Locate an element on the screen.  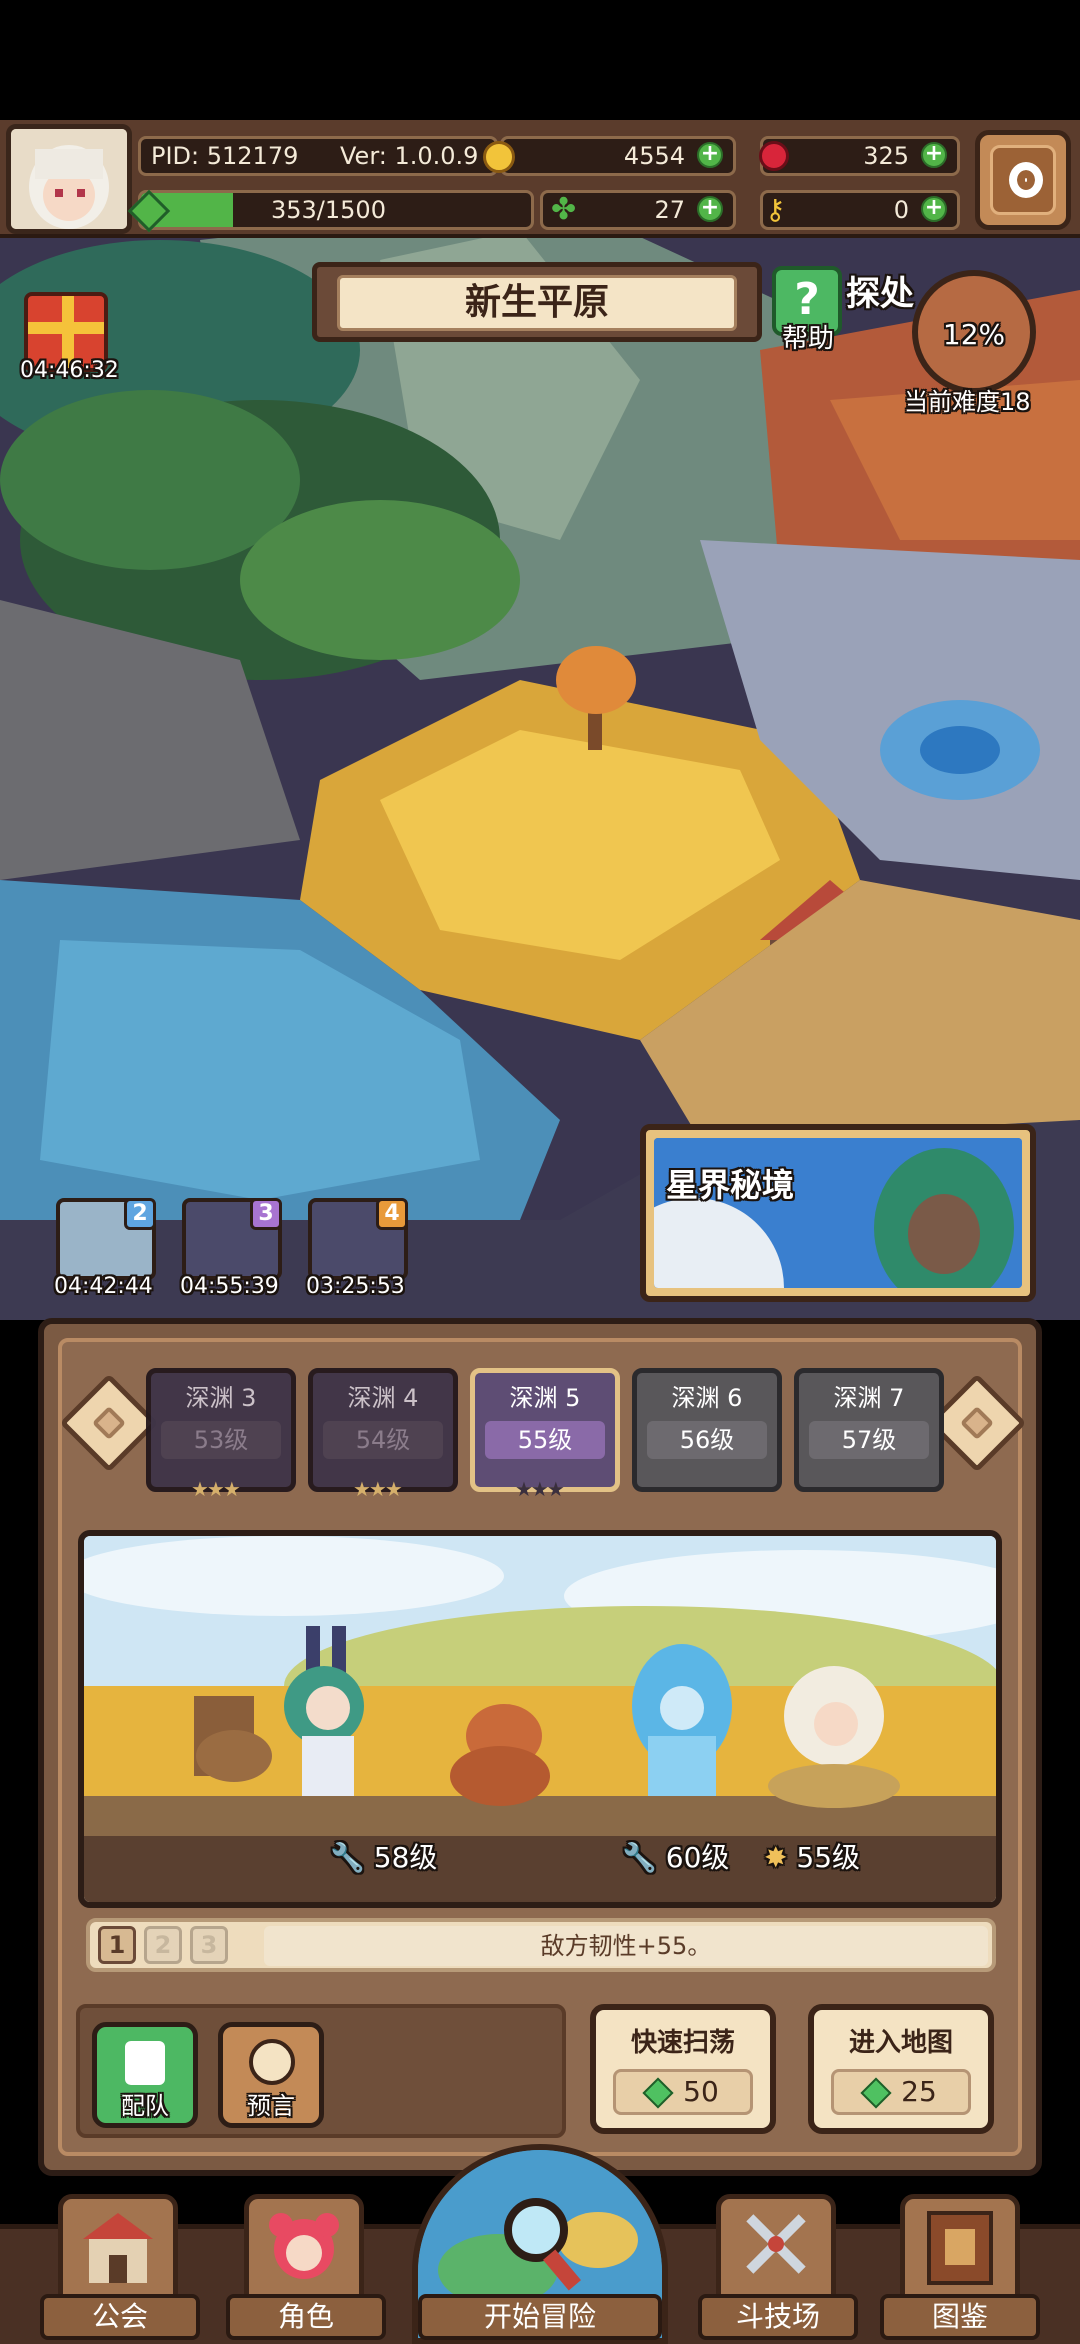
stage-level: 57级 is located at coordinates (869, 1440).